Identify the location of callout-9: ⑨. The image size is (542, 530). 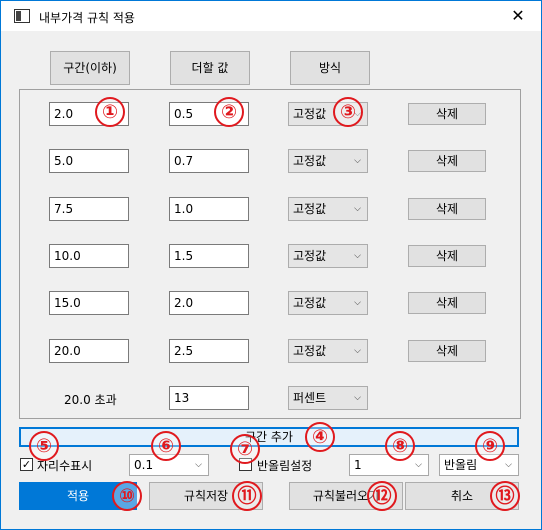
(490, 446).